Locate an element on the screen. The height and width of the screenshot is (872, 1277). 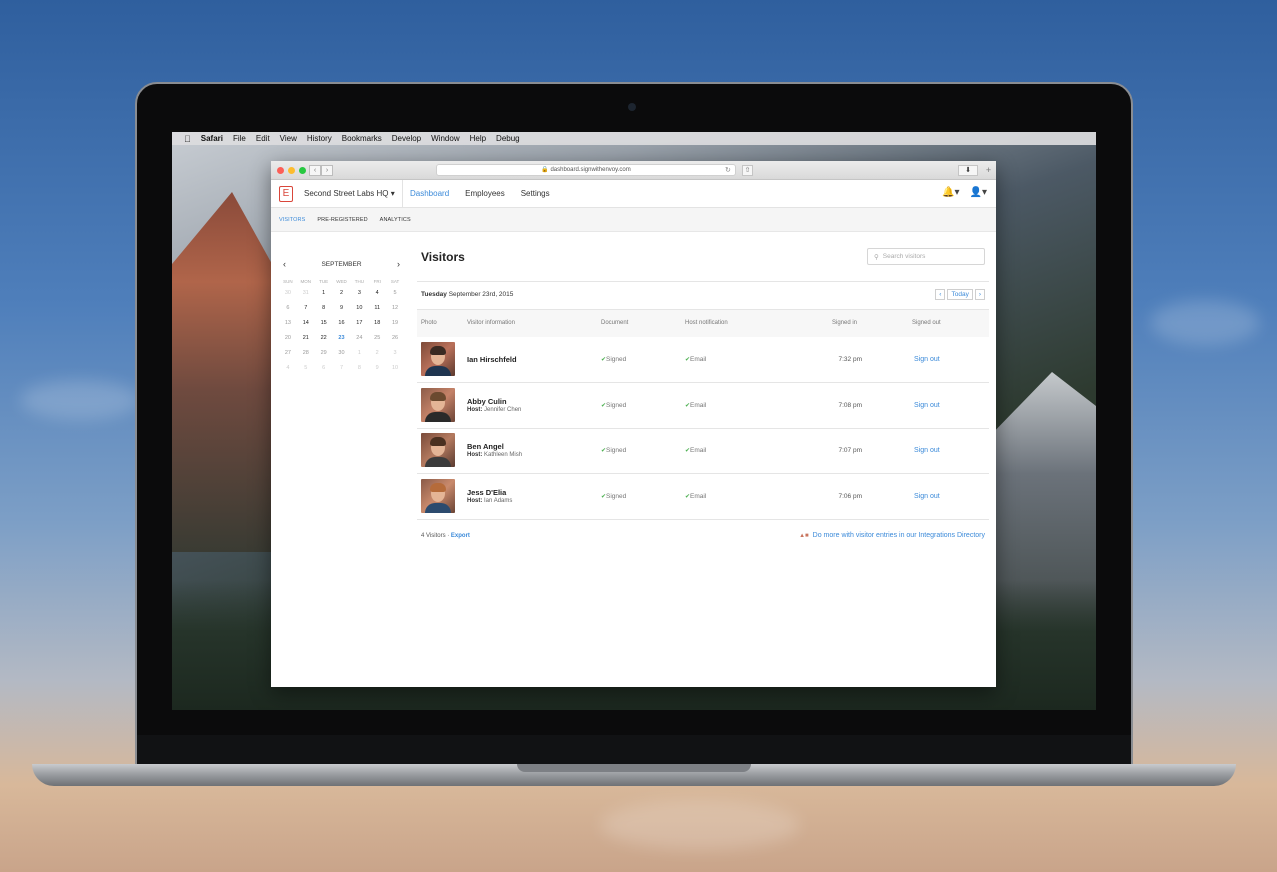
menu-history: History is located at coordinates (319, 138).